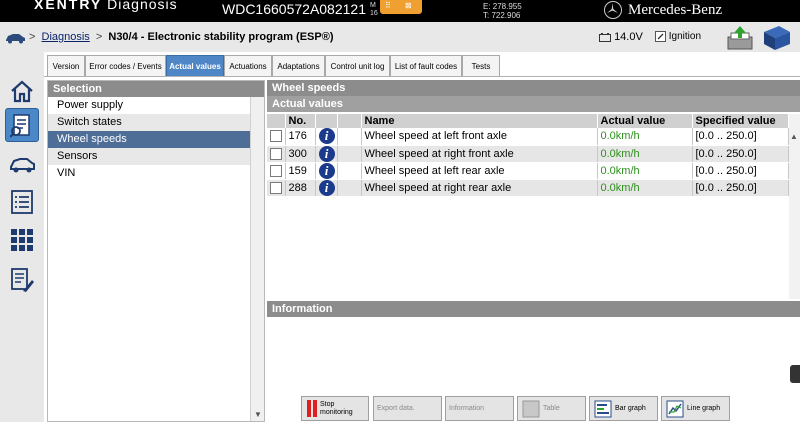 This screenshot has width=800, height=422. Describe the element at coordinates (22, 280) in the screenshot. I see `repair-manual-icon` at that location.